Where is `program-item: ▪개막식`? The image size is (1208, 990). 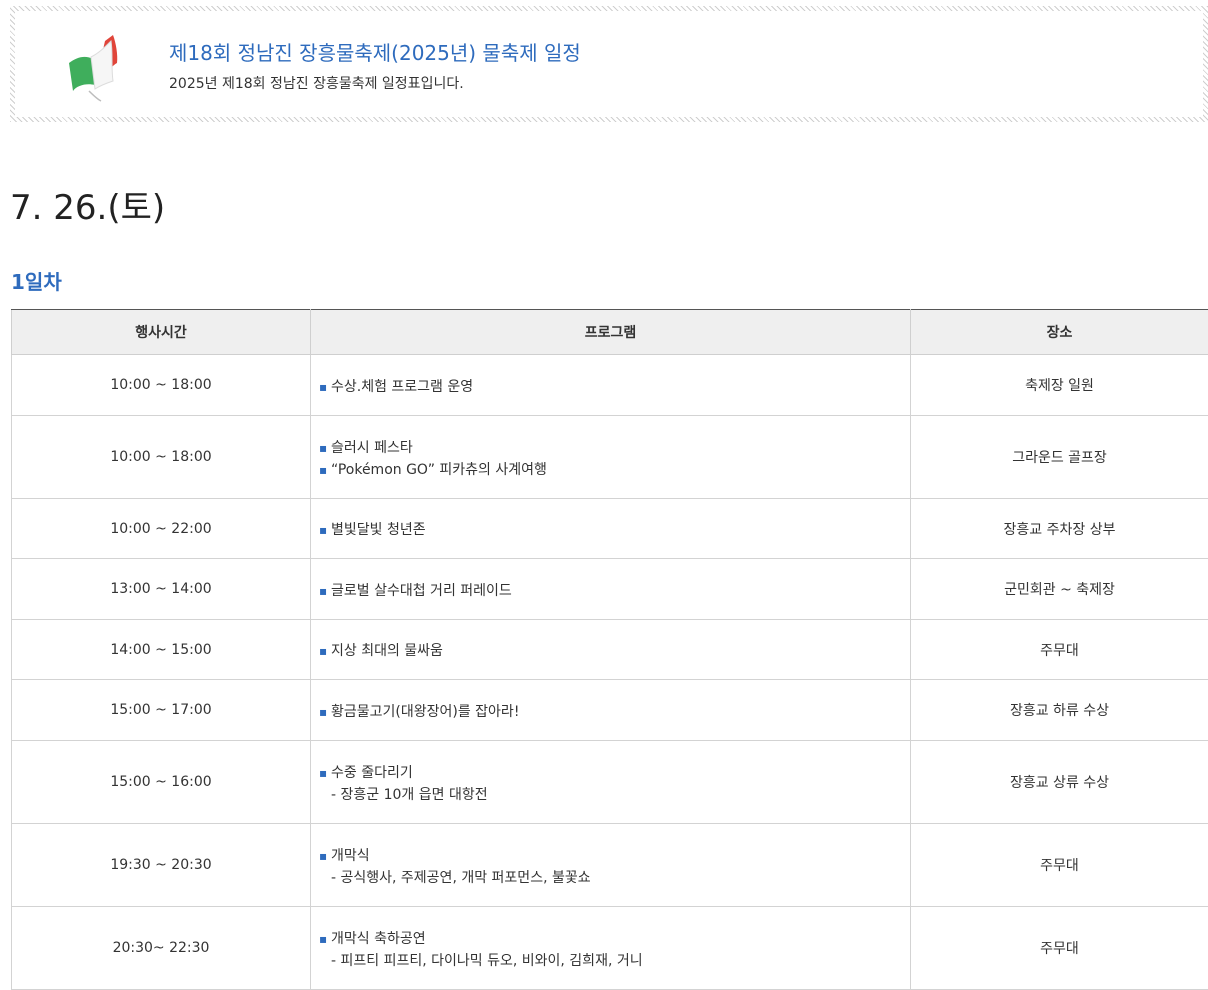 program-item: ▪개막식 is located at coordinates (610, 856).